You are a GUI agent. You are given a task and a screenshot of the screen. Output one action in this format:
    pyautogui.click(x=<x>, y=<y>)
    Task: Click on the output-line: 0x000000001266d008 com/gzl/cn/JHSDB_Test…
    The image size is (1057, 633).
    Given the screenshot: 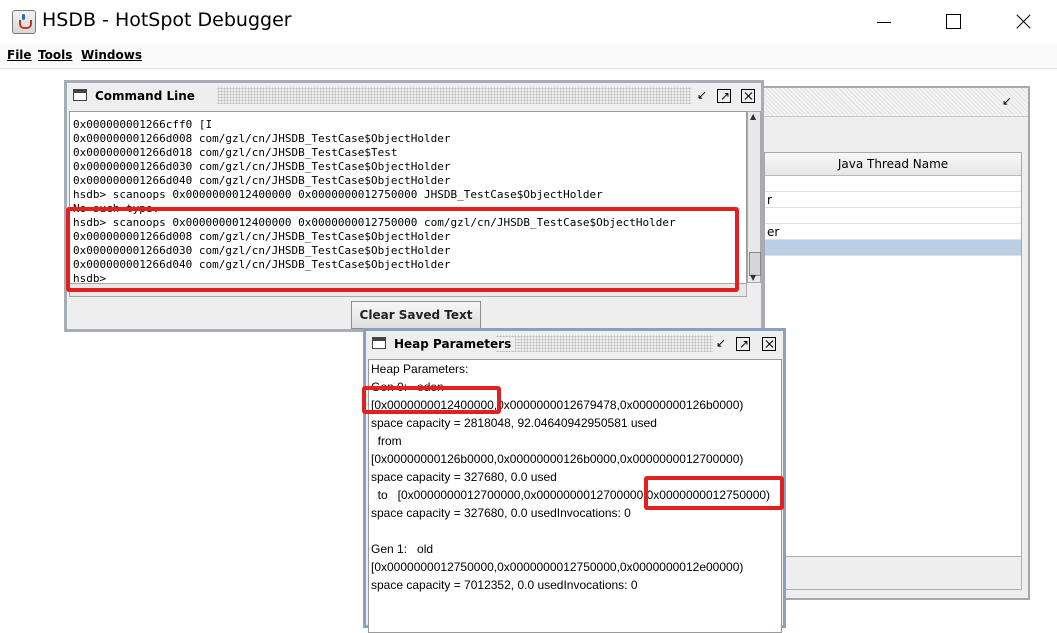 What is the action you would take?
    pyautogui.click(x=262, y=138)
    